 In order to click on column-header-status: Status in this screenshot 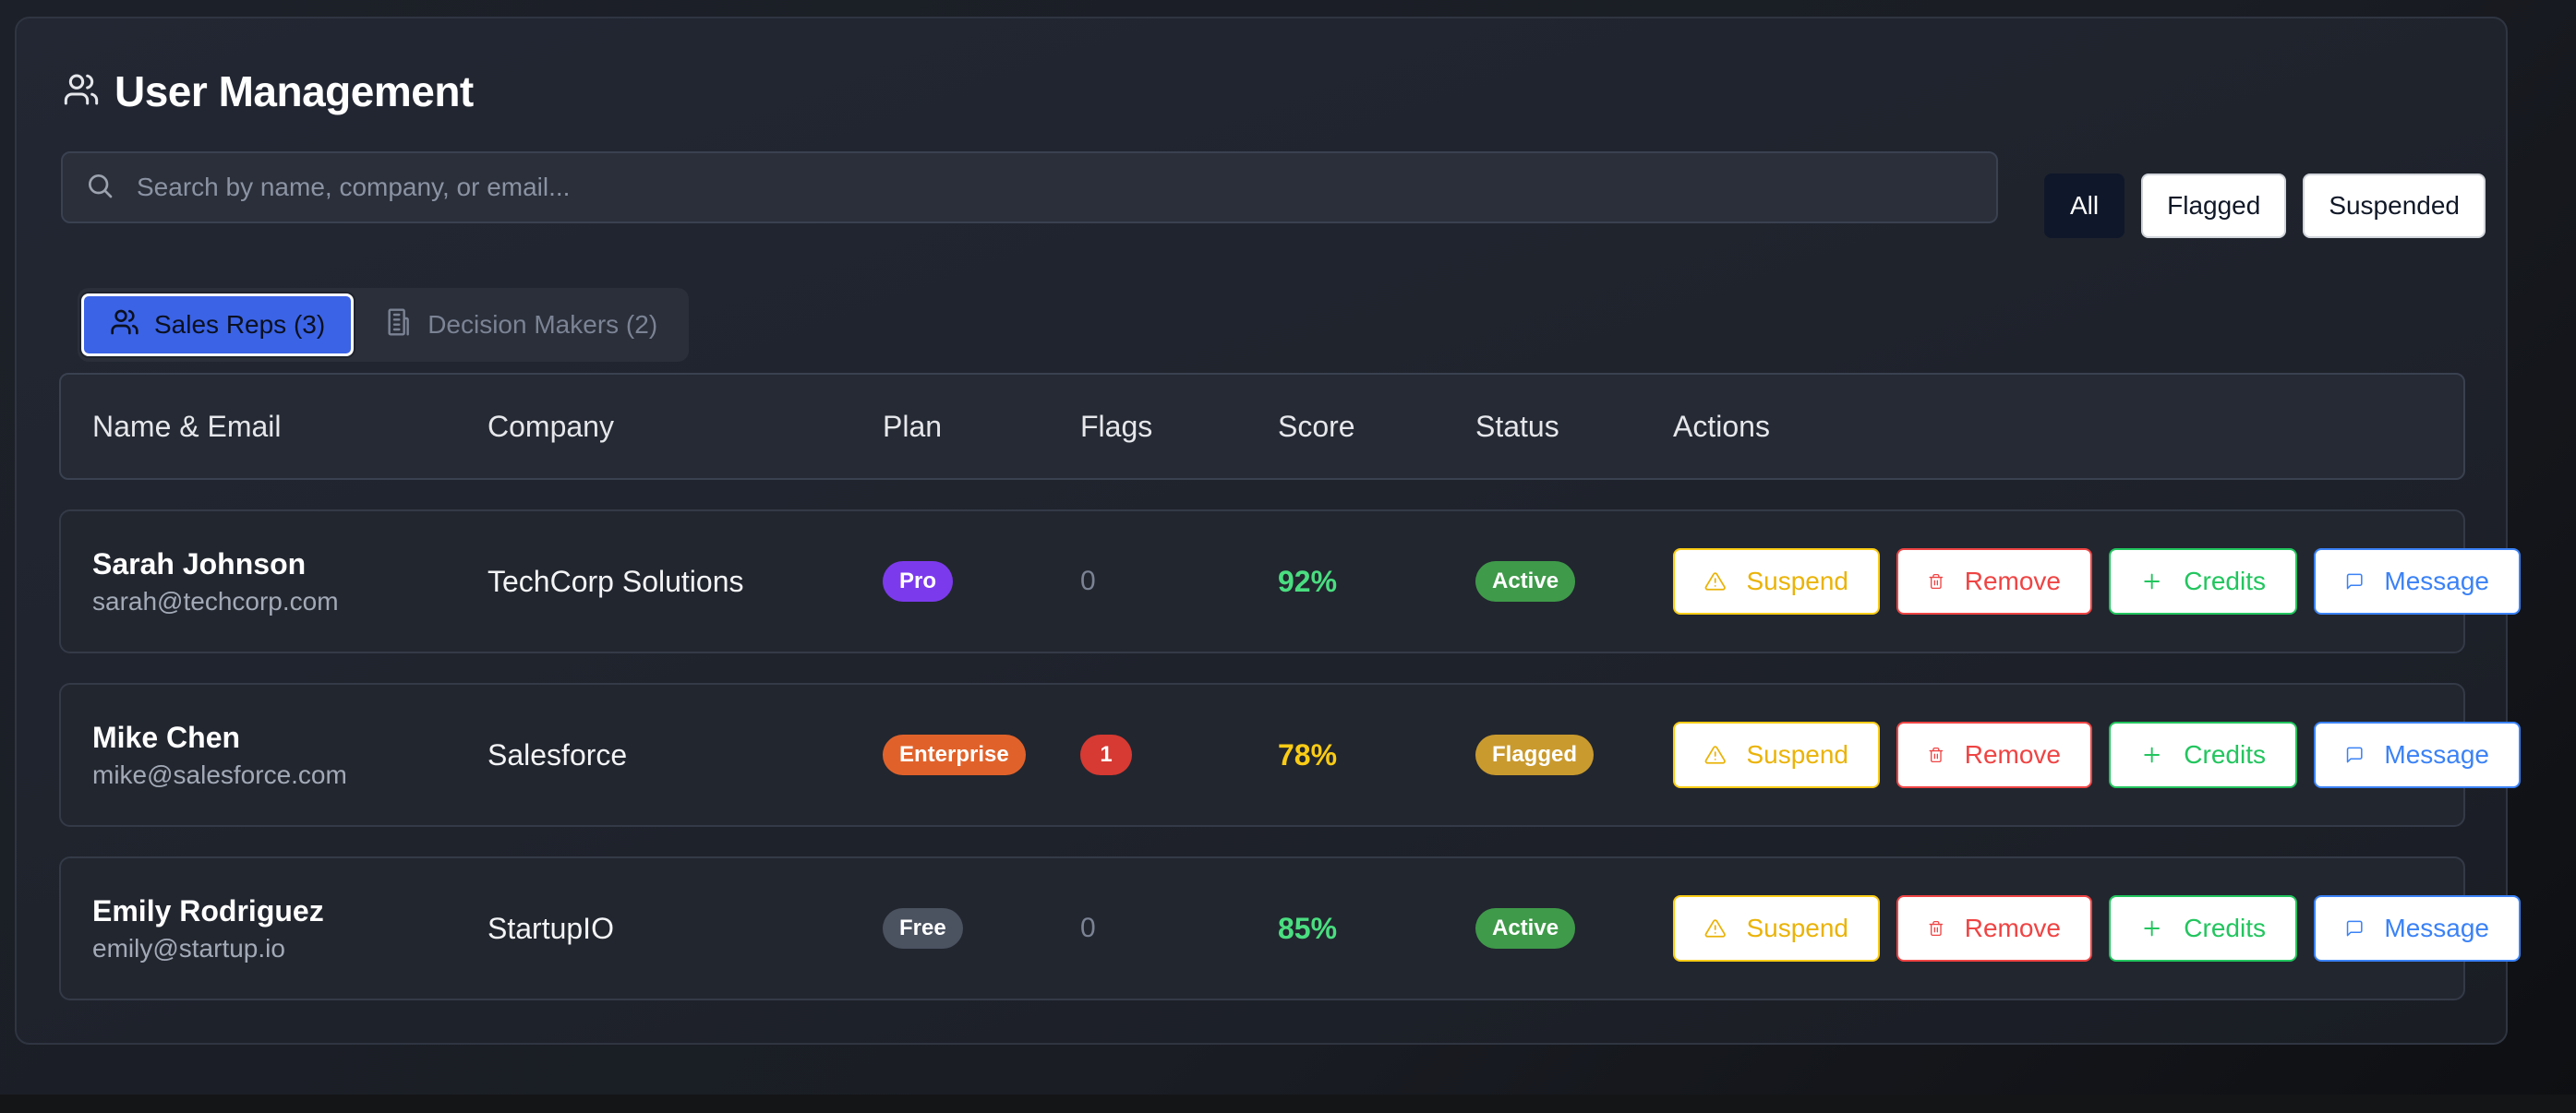, I will do `click(1517, 426)`.